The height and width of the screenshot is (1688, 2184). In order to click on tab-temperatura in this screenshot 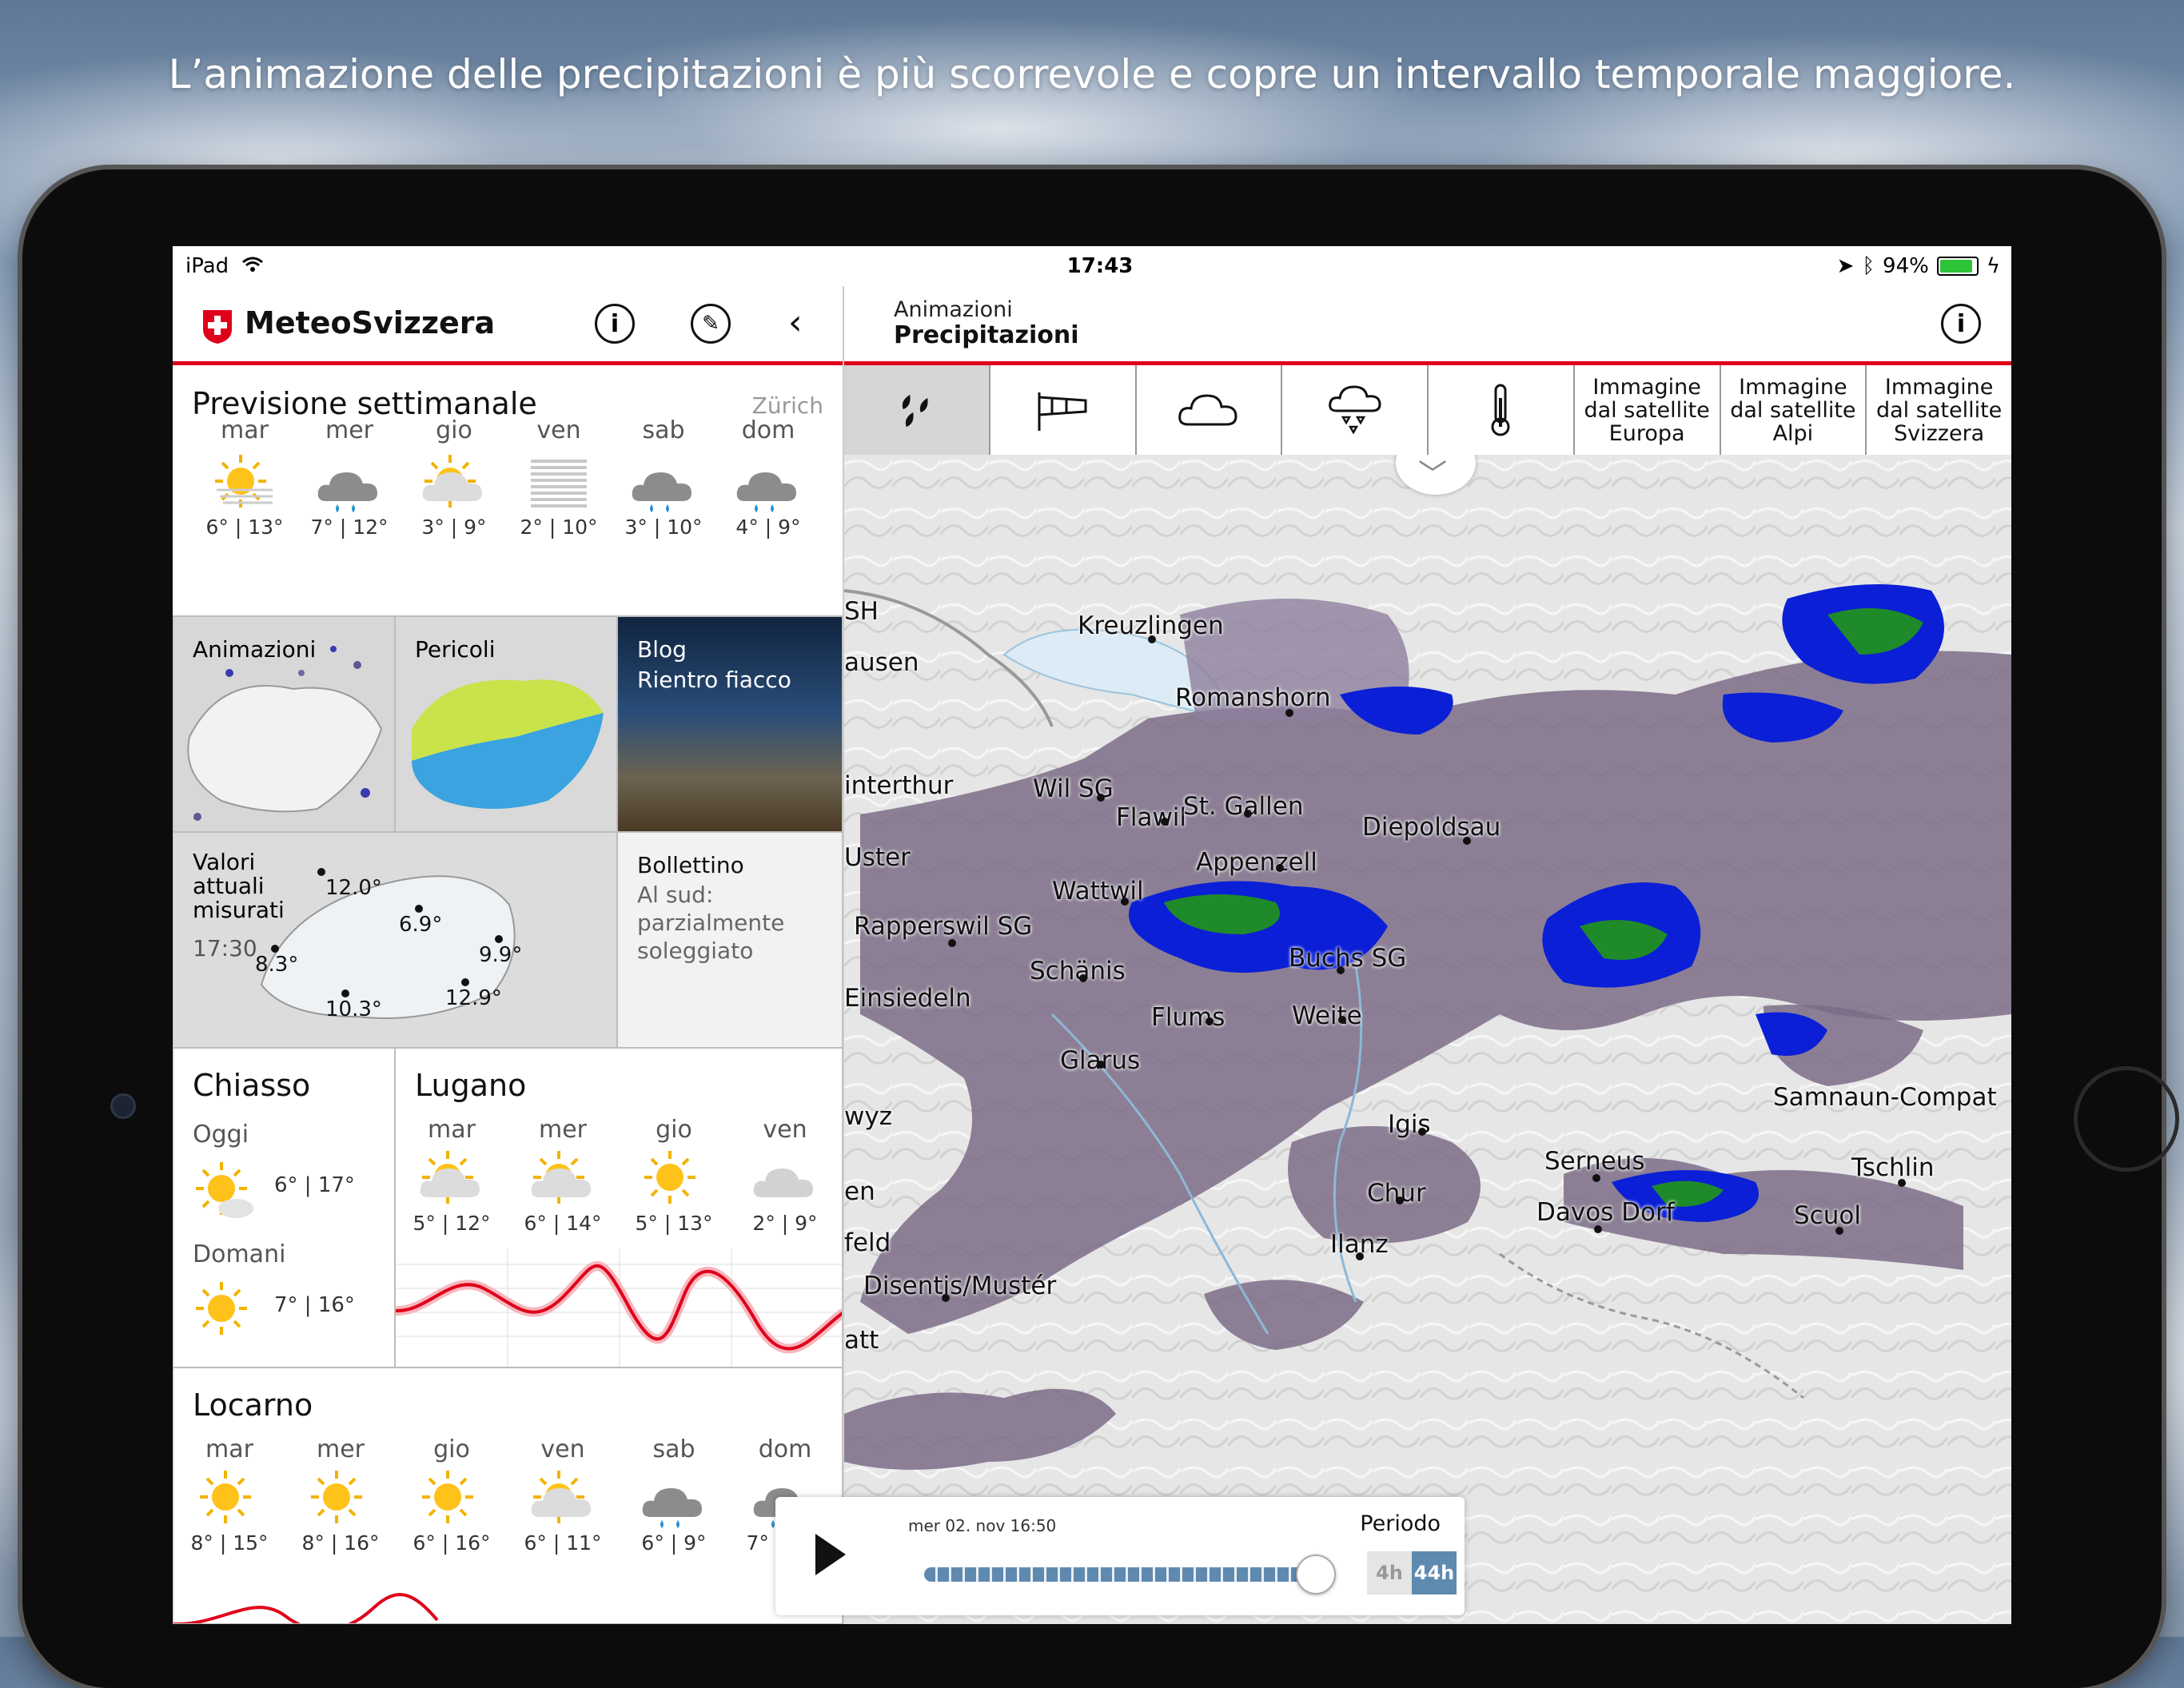, I will do `click(1502, 410)`.